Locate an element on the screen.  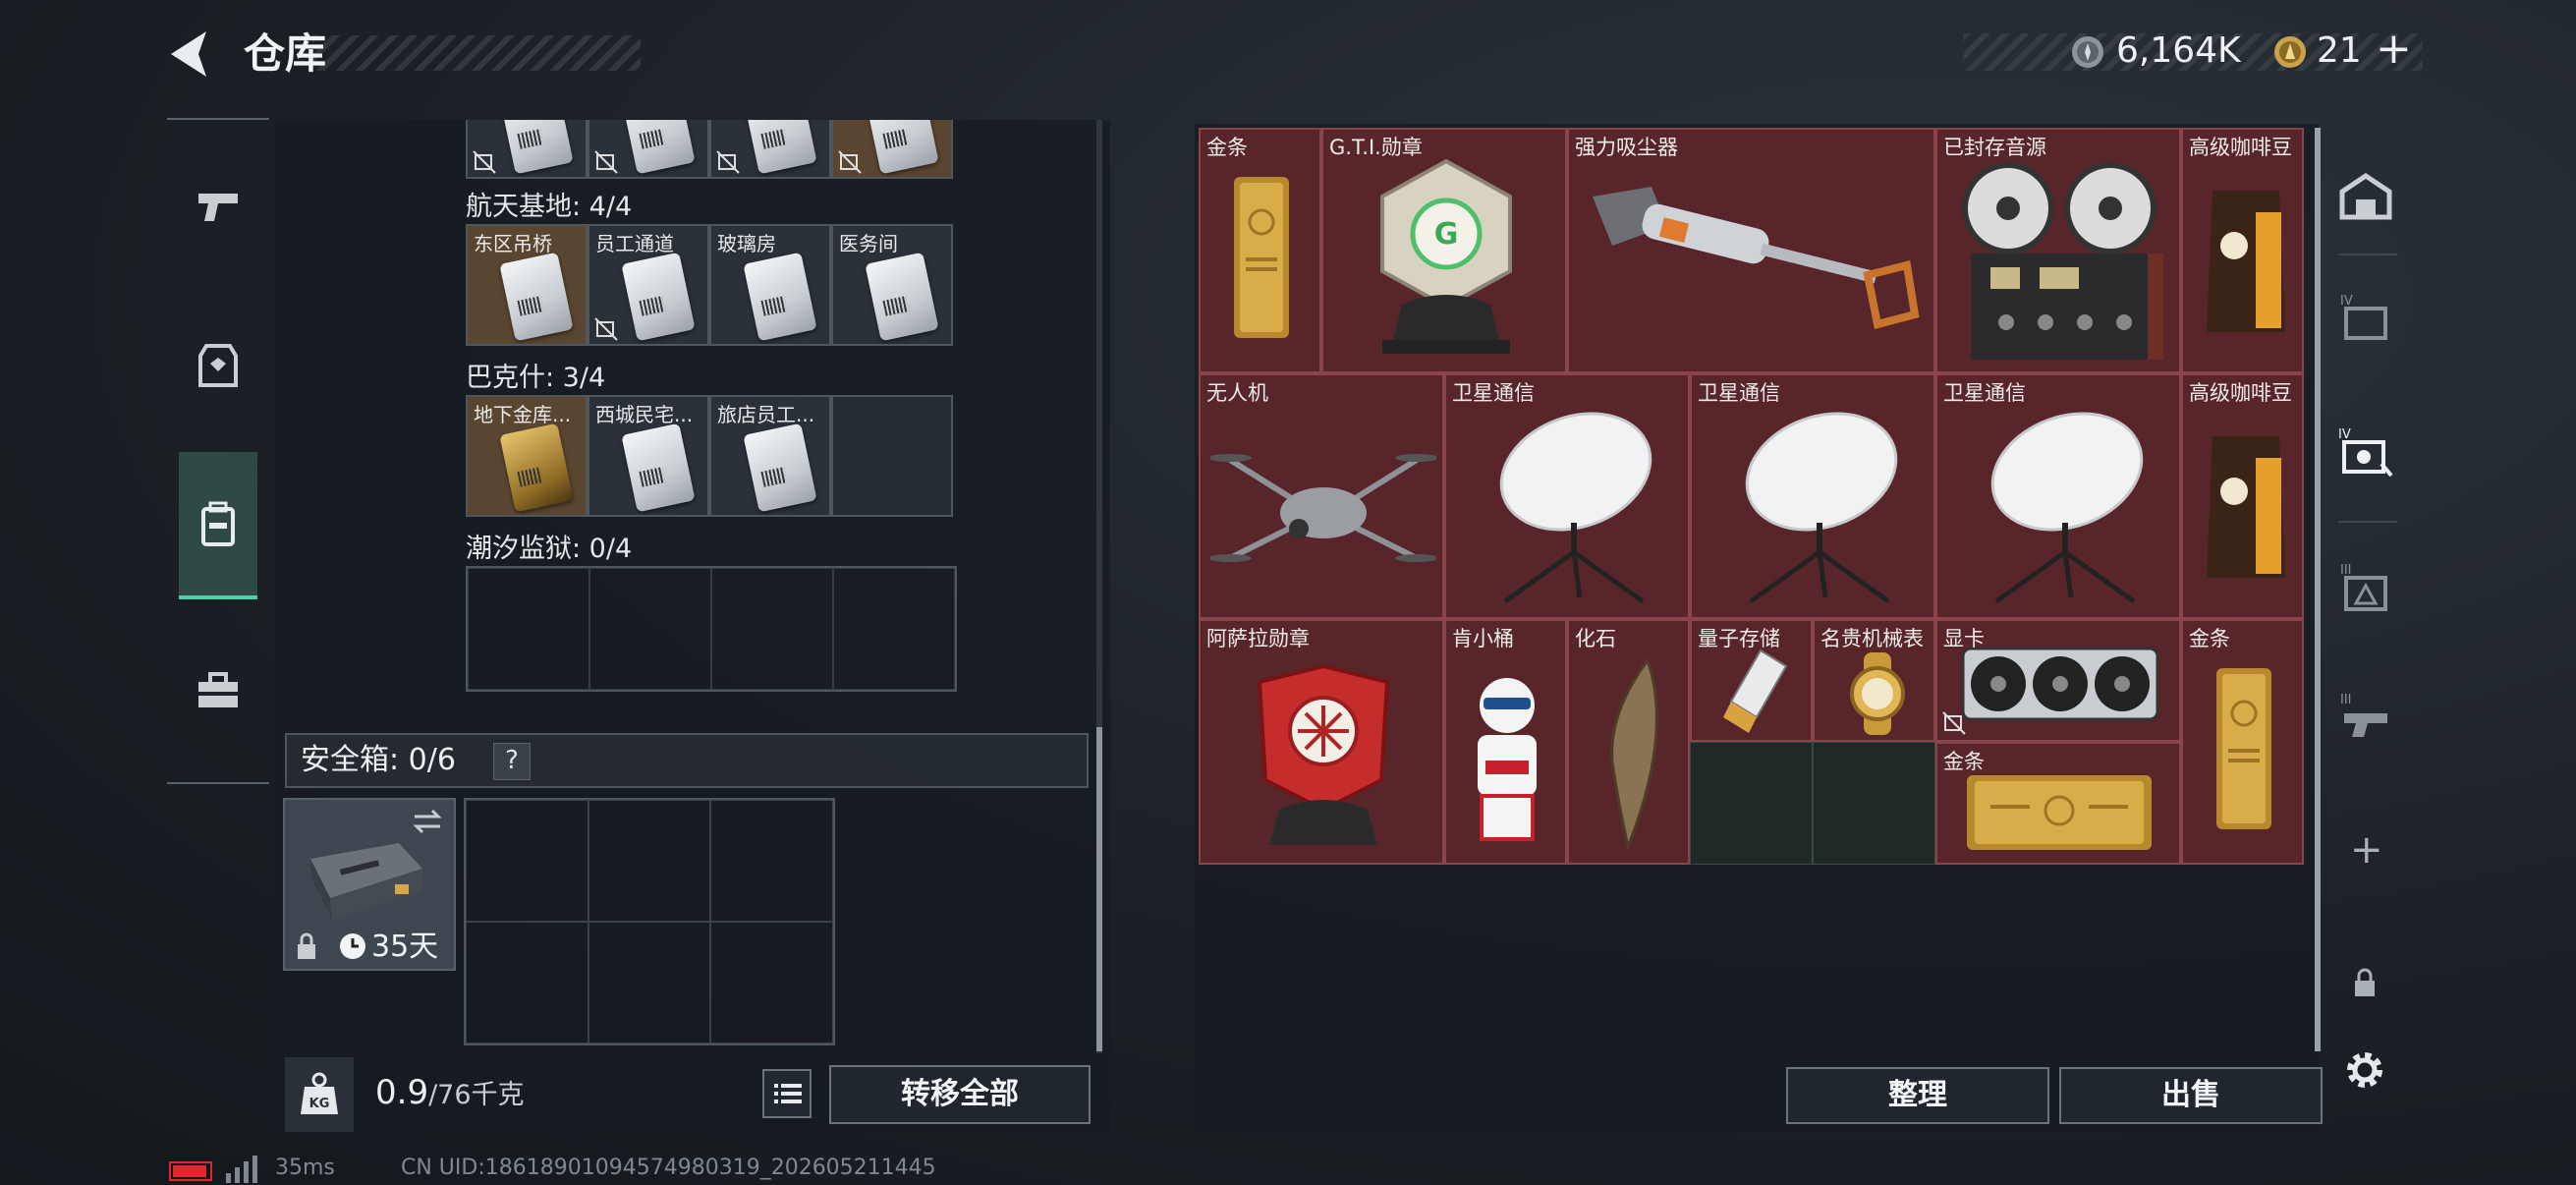
stash-item-vacuum: 强力吸尘器 is located at coordinates (1751, 251).